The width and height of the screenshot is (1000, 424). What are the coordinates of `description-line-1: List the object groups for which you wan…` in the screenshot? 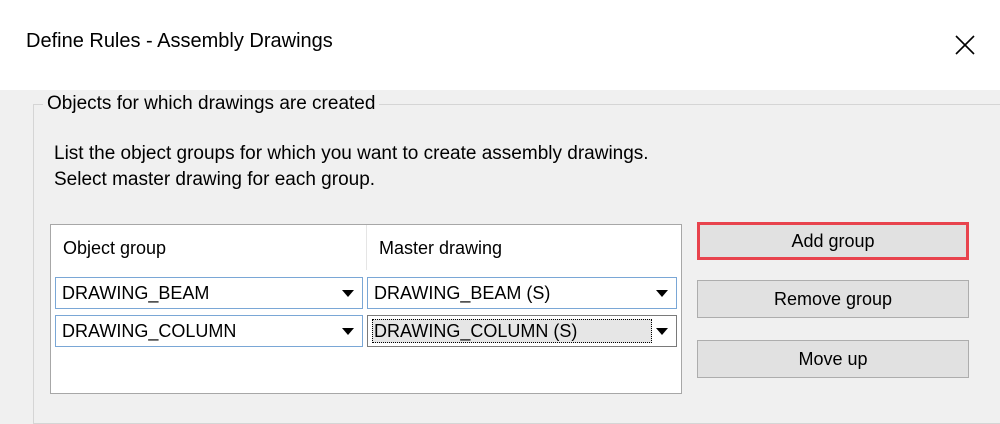 It's located at (351, 153).